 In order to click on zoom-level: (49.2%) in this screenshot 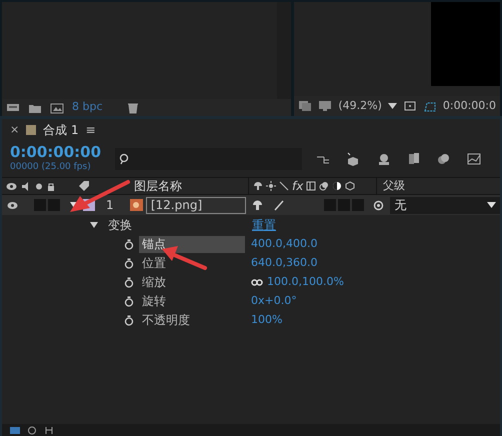, I will do `click(360, 106)`.